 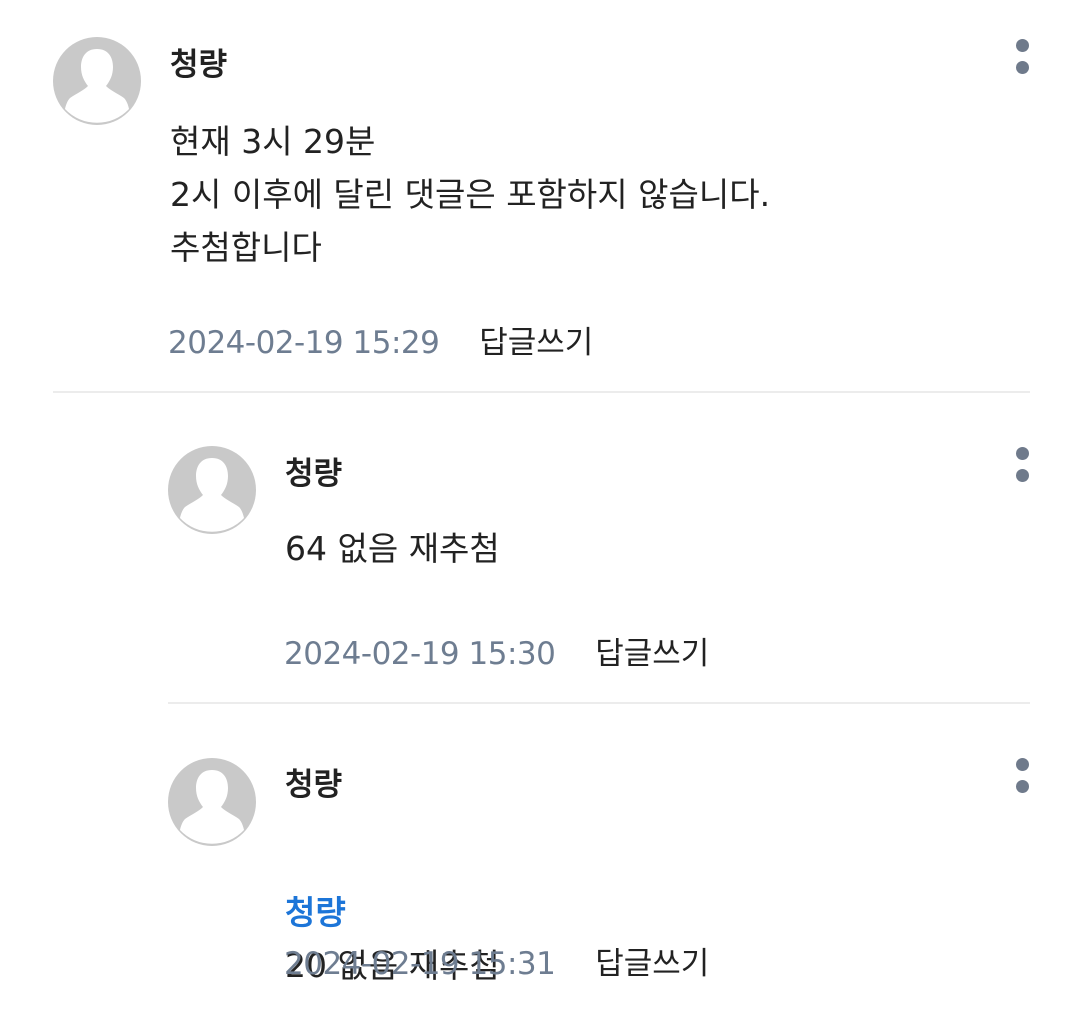 I want to click on comment-timestamp: 2024-02-19 15:29, so click(x=304, y=343).